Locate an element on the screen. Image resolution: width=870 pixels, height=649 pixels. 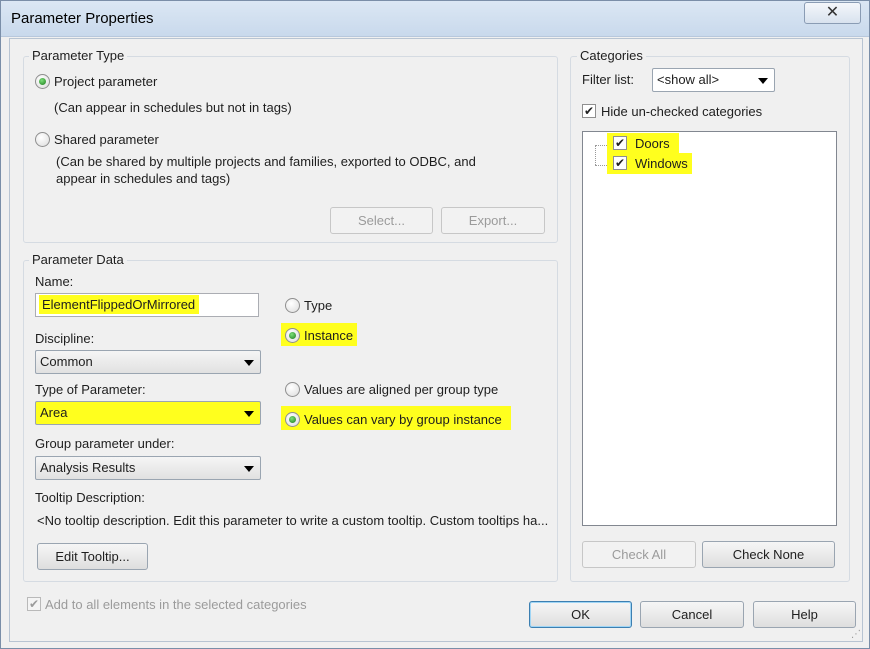
group-parameter-value: Analysis Results is located at coordinates (88, 467).